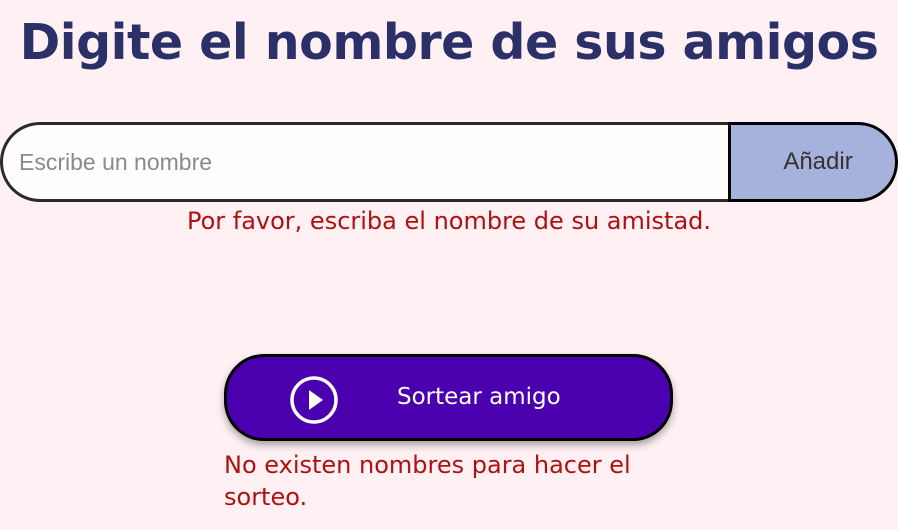  I want to click on page-title: Digite el nombre de sus amigos, so click(449, 42).